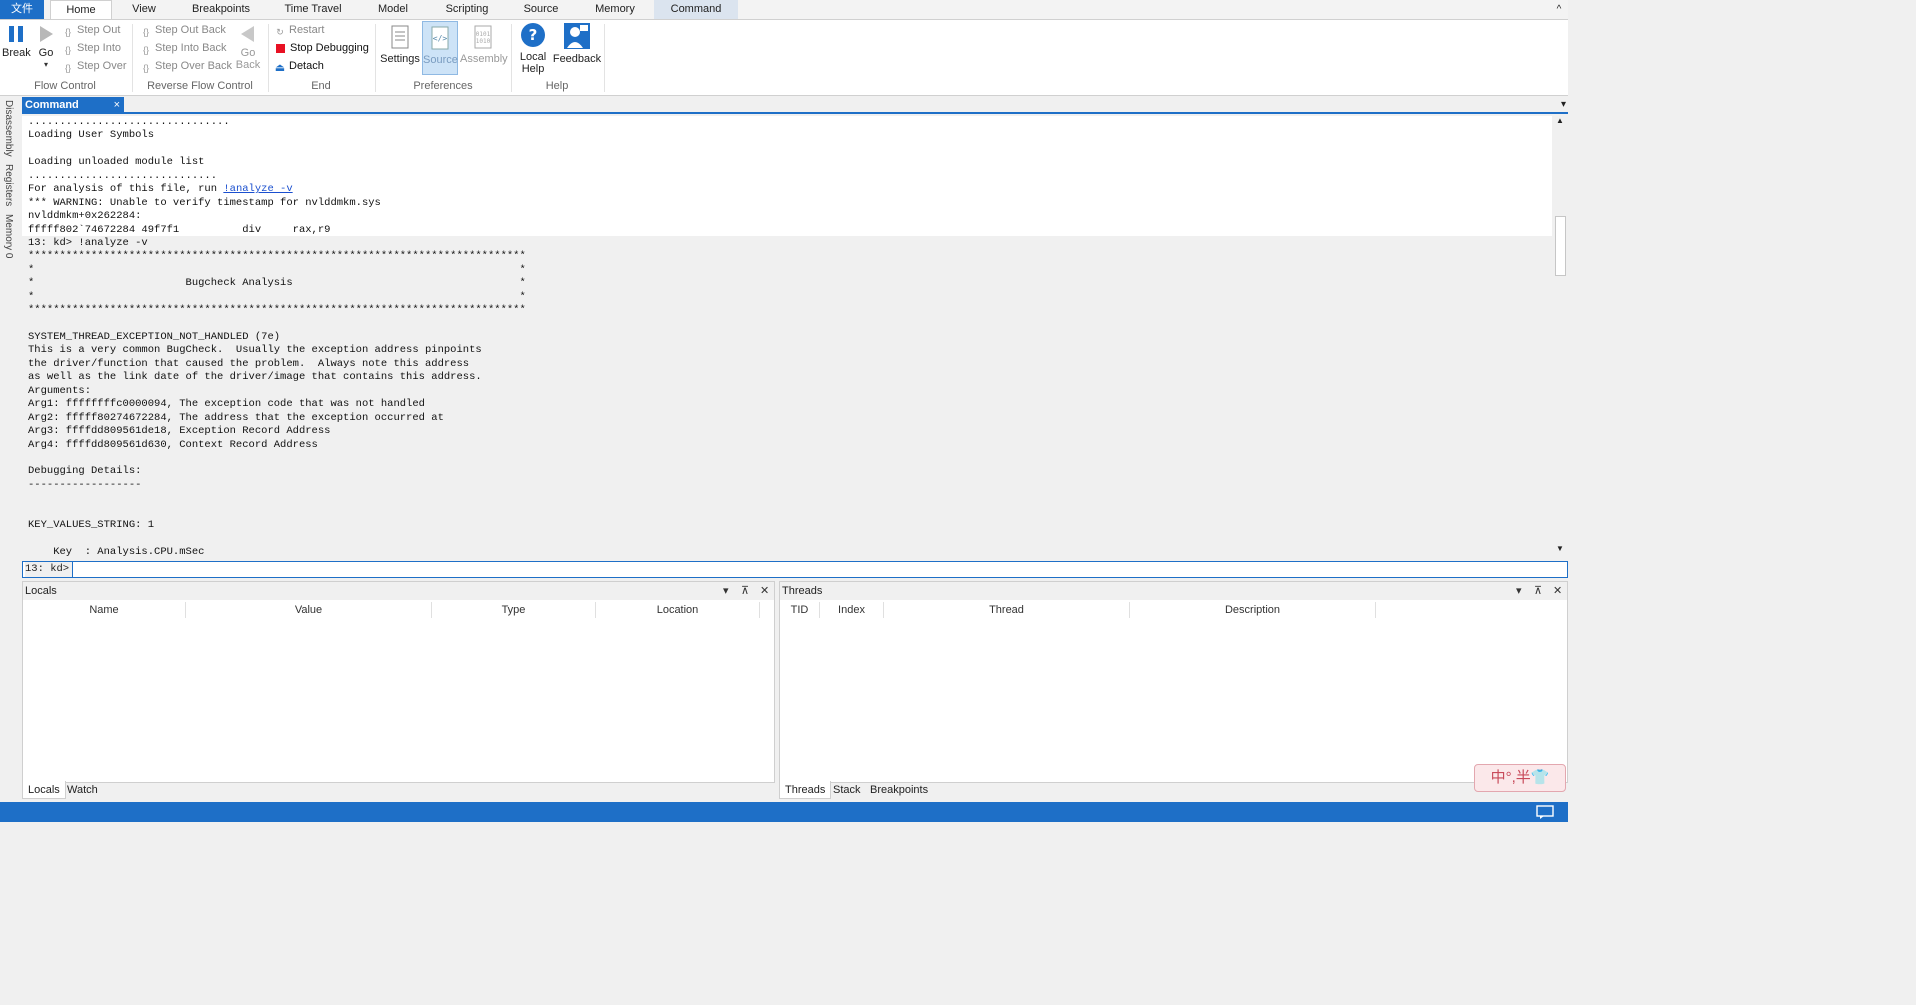  What do you see at coordinates (309, 610) in the screenshot?
I see `column-header-value: Value` at bounding box center [309, 610].